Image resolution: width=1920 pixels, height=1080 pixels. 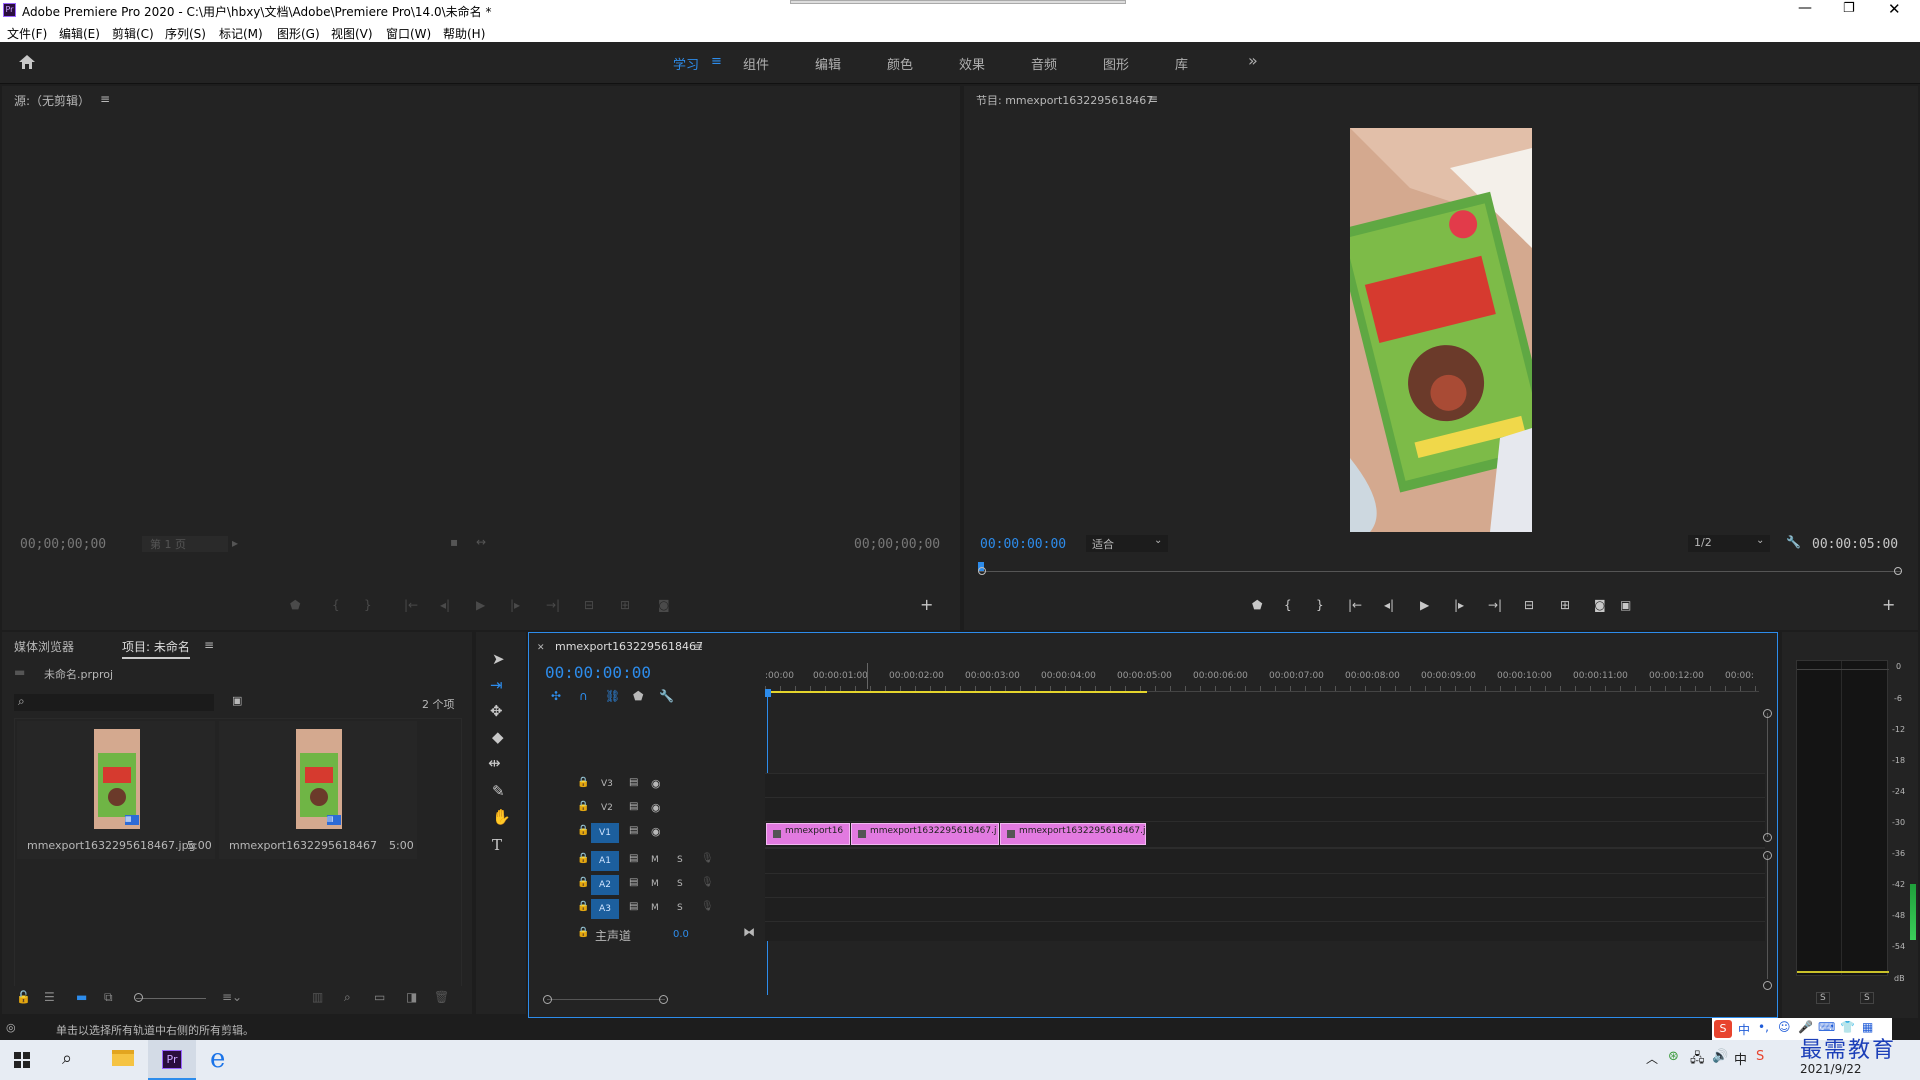 I want to click on timeline-zoom-bar, so click(x=606, y=999).